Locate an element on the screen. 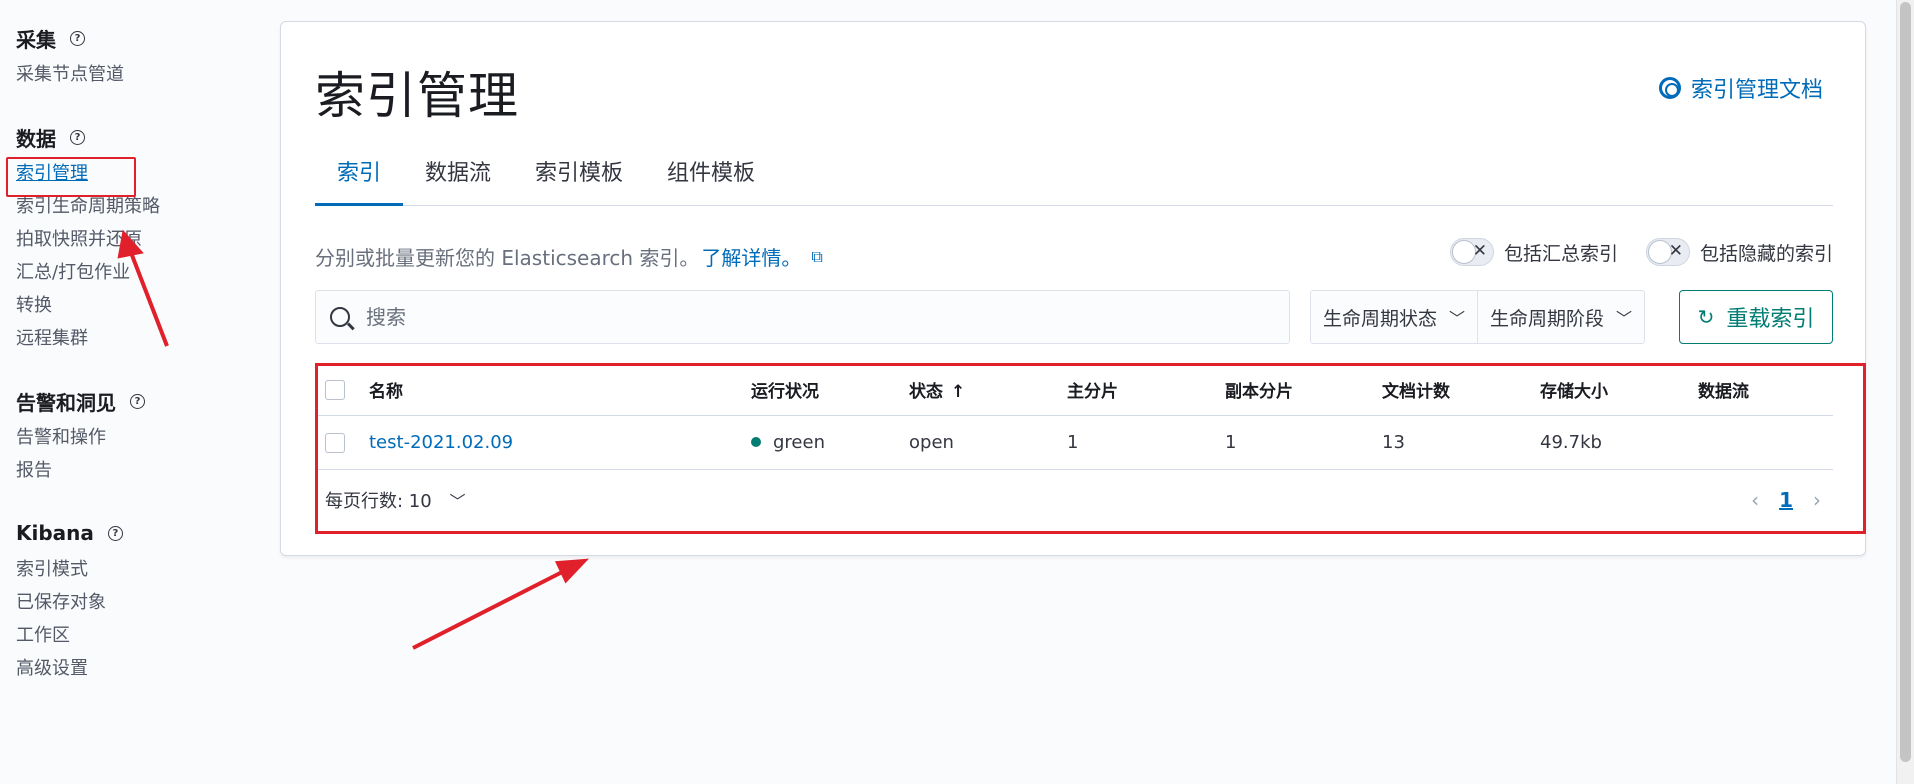  nav-group-title: 采集 is located at coordinates (36, 39).